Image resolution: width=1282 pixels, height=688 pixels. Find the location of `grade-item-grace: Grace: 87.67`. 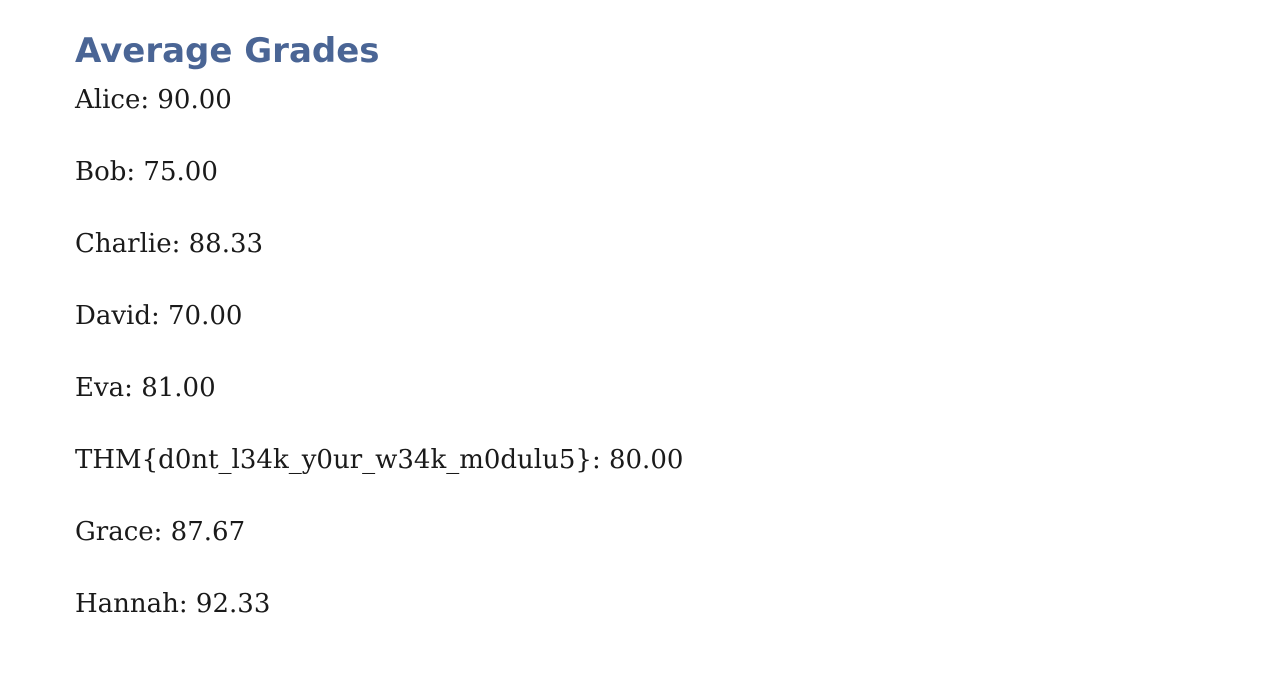

grade-item-grace: Grace: 87.67 is located at coordinates (160, 532).